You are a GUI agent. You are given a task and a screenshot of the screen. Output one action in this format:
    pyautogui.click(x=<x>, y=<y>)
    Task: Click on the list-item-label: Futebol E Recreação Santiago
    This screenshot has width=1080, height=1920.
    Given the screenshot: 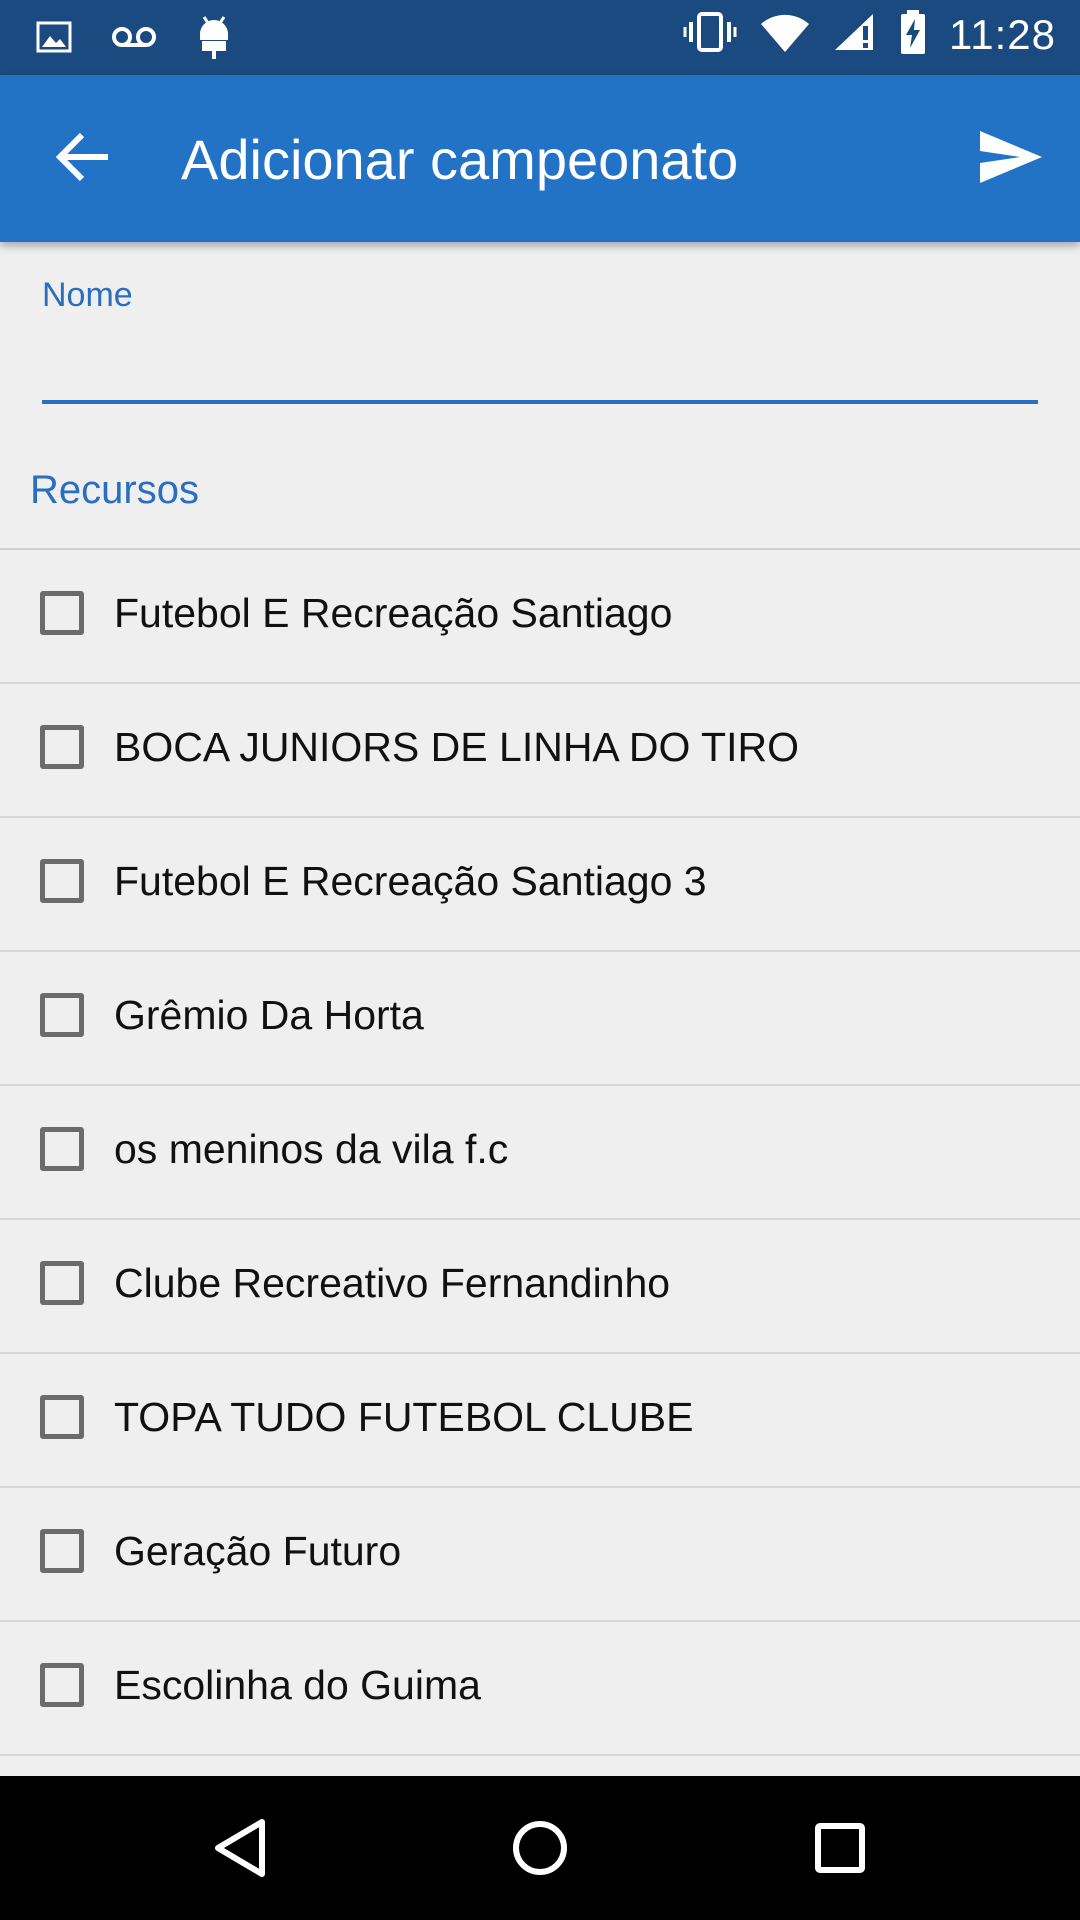 What is the action you would take?
    pyautogui.click(x=393, y=613)
    